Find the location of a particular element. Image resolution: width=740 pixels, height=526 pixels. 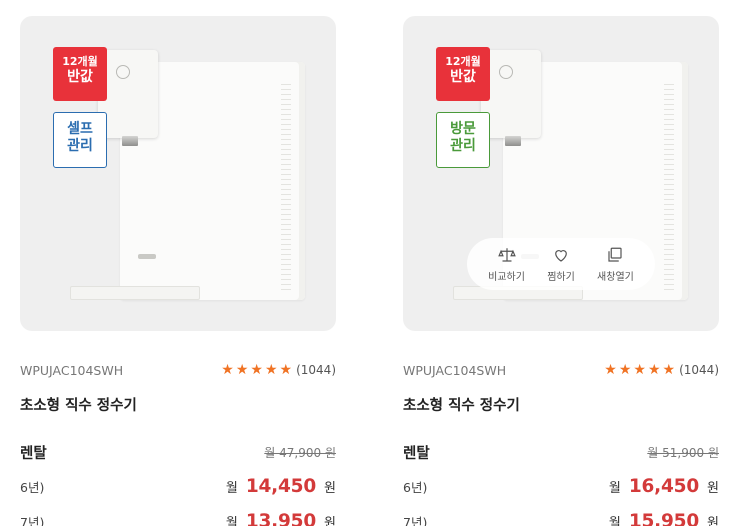

monthly-price: 13,950 is located at coordinates (281, 518).